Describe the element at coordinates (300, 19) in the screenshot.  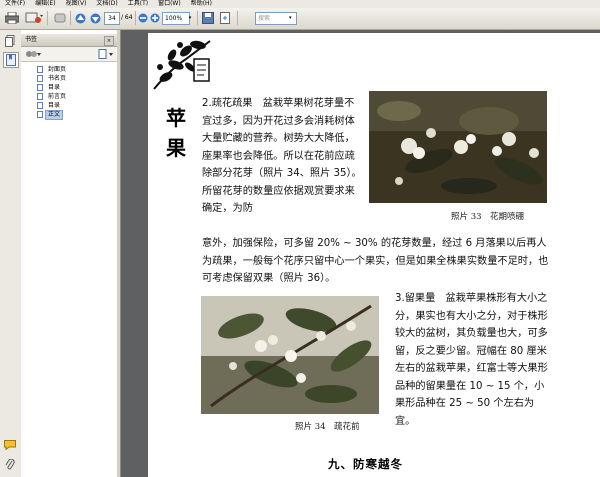
I see `toolbar: 34 / 64 100% ▾ 搜索 ▾` at that location.